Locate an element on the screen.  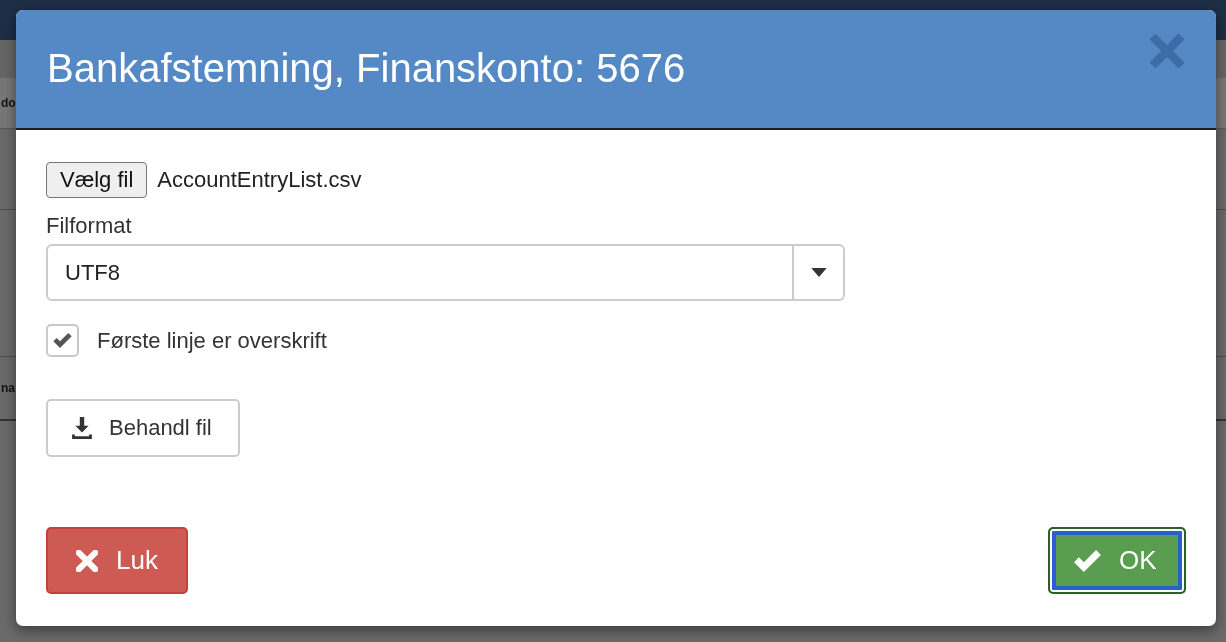
caret-icon is located at coordinates (818, 272).